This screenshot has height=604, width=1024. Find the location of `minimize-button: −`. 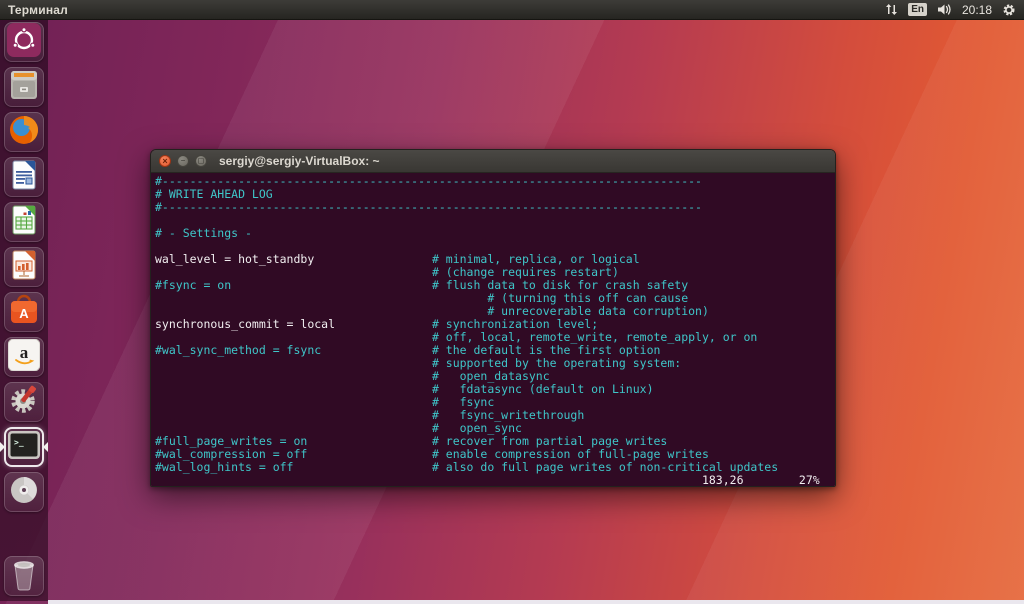

minimize-button: − is located at coordinates (183, 161).